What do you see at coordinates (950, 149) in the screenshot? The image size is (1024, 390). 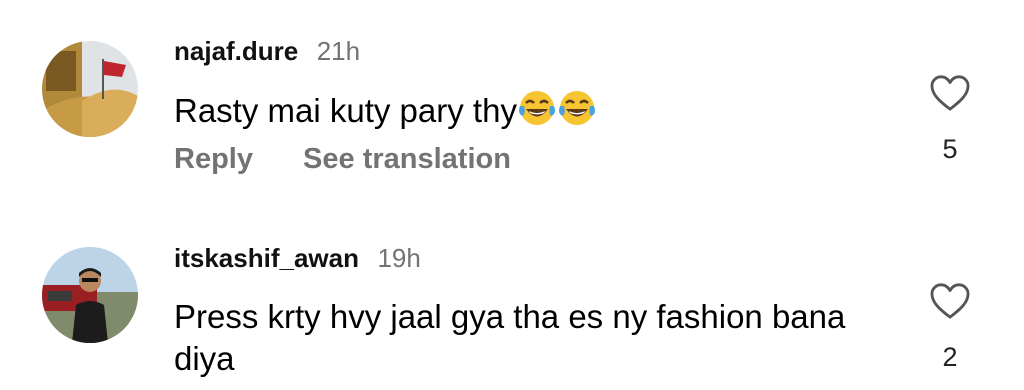 I see `like-count: 5` at bounding box center [950, 149].